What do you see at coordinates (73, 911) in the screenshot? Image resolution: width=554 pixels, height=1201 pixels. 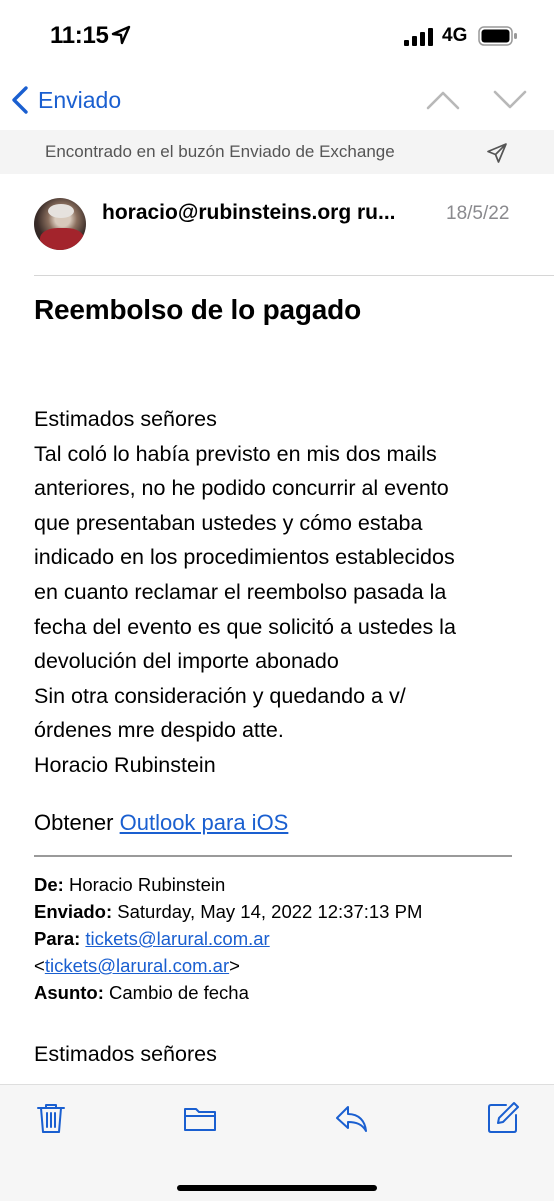 I see `sent-label: Enviado:` at bounding box center [73, 911].